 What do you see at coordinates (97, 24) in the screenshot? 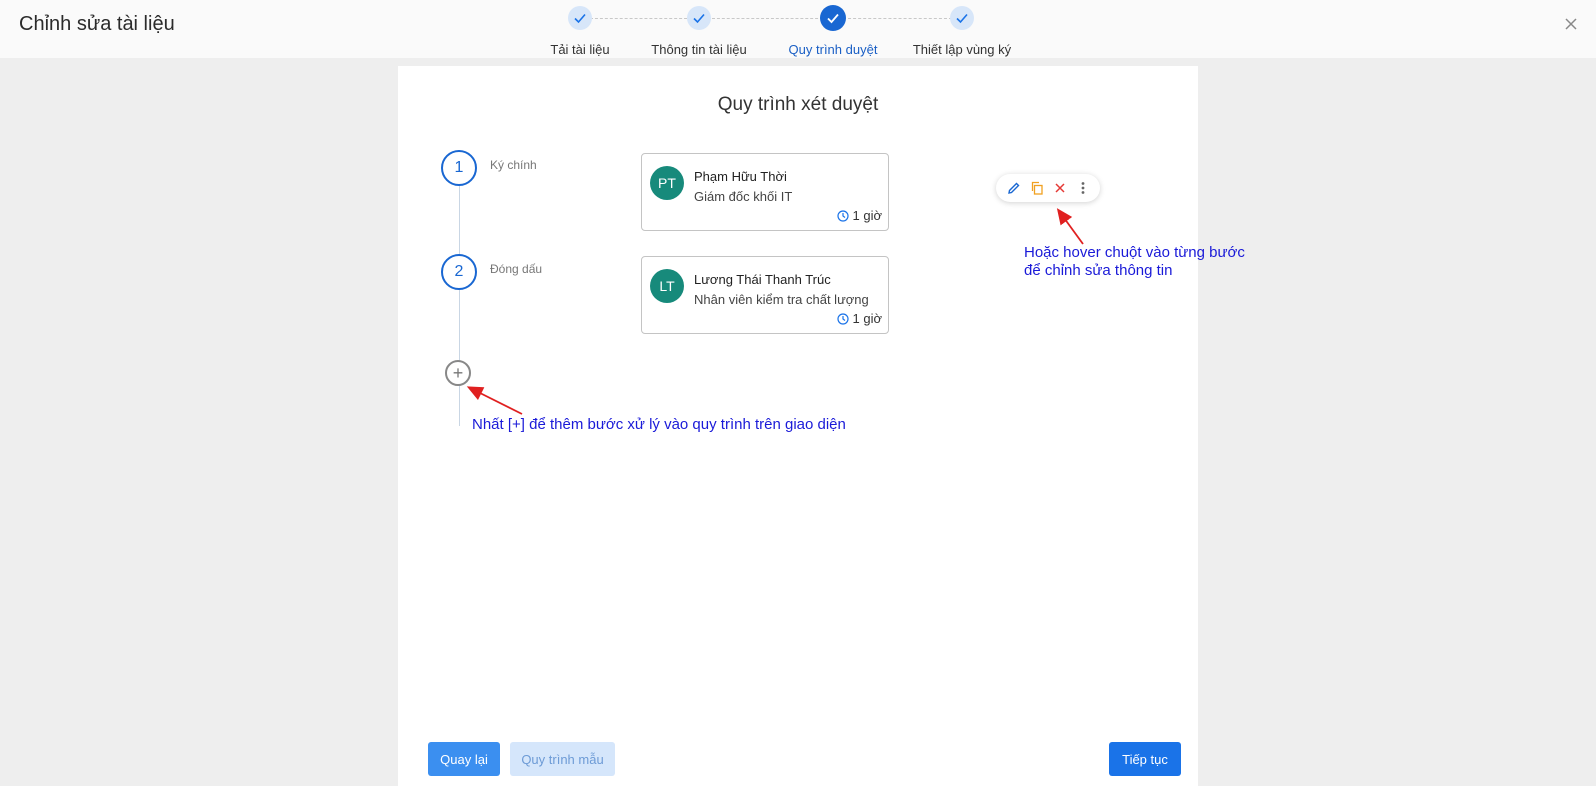
I see `page-title: Chỉnh sửa tài liệu` at bounding box center [97, 24].